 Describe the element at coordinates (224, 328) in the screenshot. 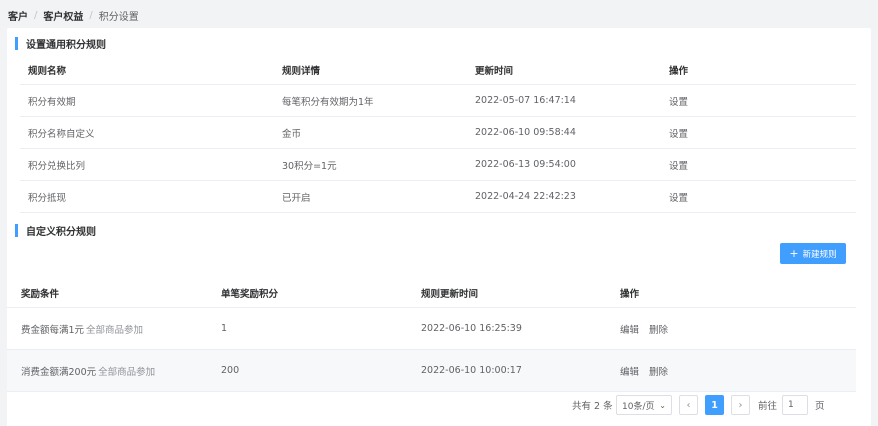

I see `reward-points: 1` at that location.